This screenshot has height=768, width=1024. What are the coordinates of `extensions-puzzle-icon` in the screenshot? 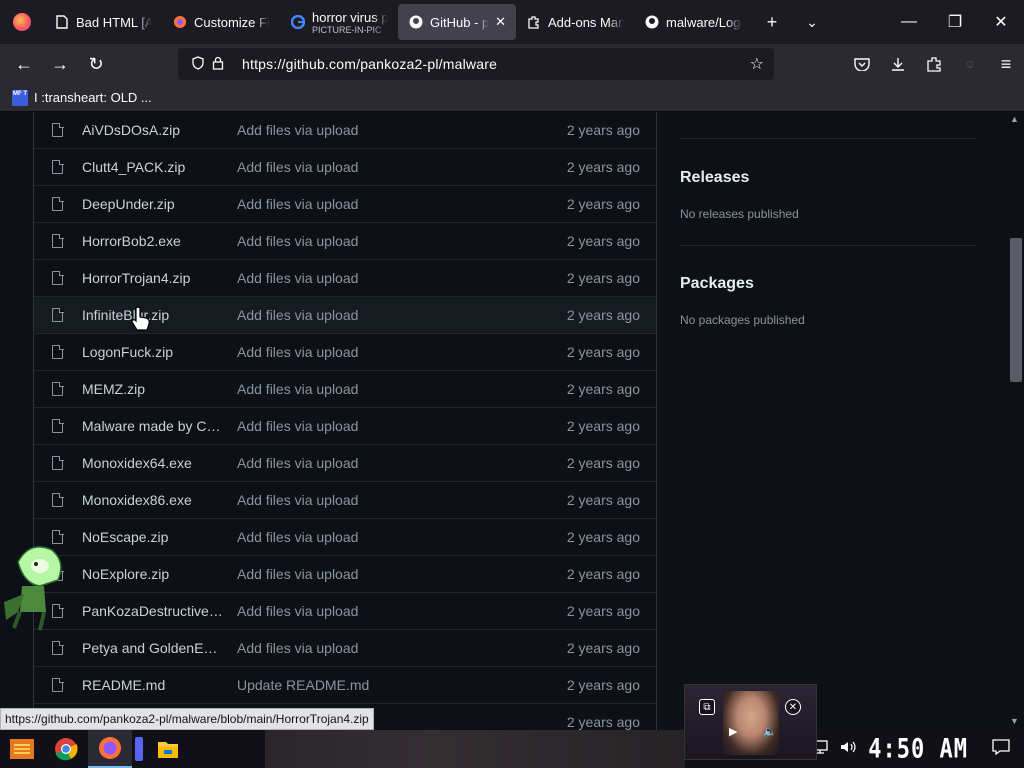 It's located at (934, 64).